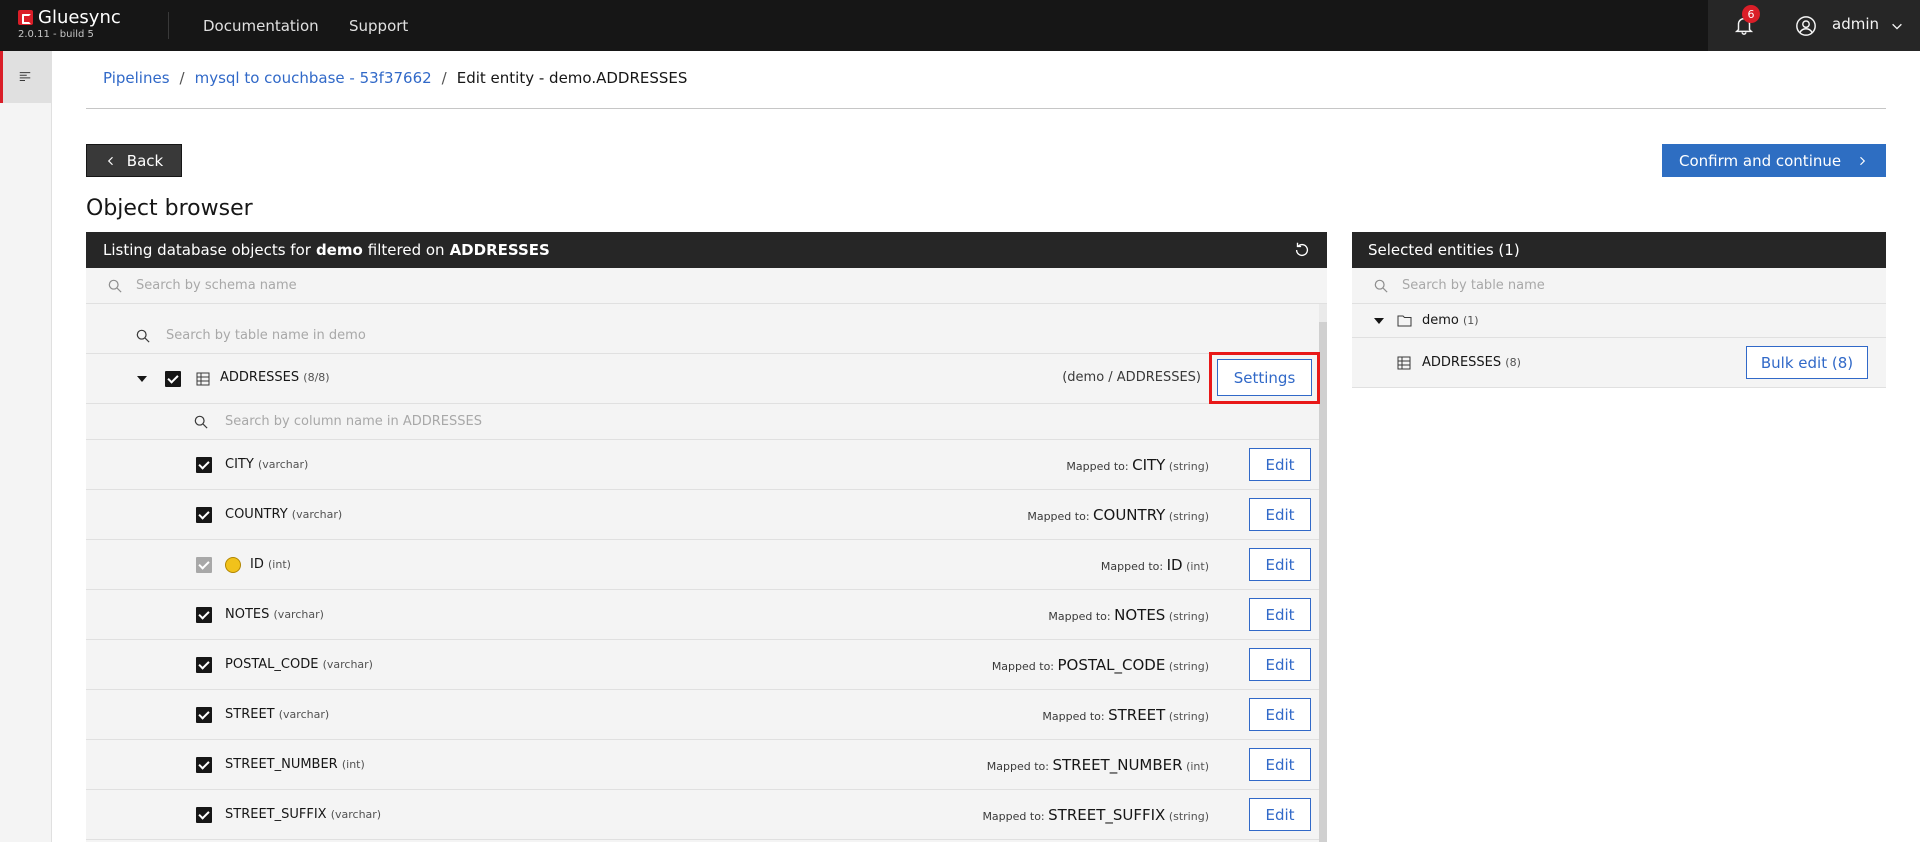 The height and width of the screenshot is (842, 1920). Describe the element at coordinates (316, 377) in the screenshot. I see `table-count: (8/8)` at that location.